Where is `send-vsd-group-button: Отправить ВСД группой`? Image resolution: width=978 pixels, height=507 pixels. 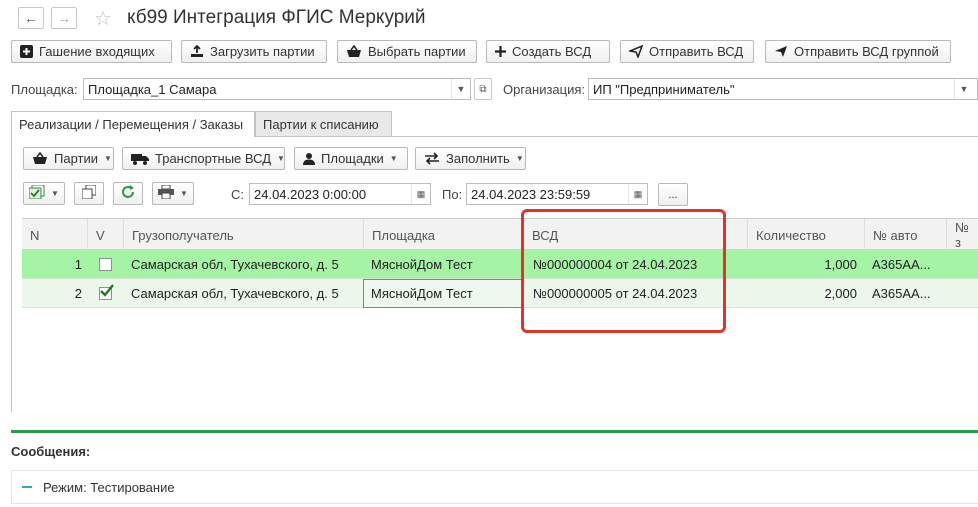 send-vsd-group-button: Отправить ВСД группой is located at coordinates (858, 51).